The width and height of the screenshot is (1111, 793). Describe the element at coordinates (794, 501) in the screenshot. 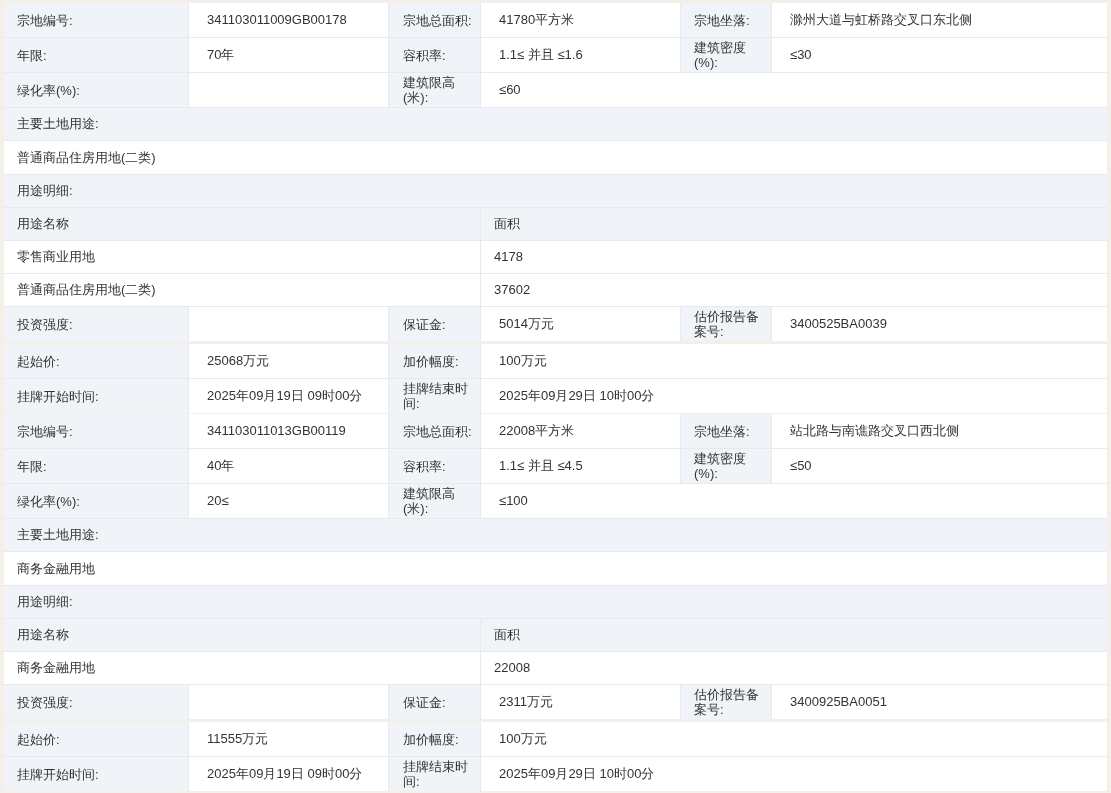

I see `field-value: ≤100` at that location.